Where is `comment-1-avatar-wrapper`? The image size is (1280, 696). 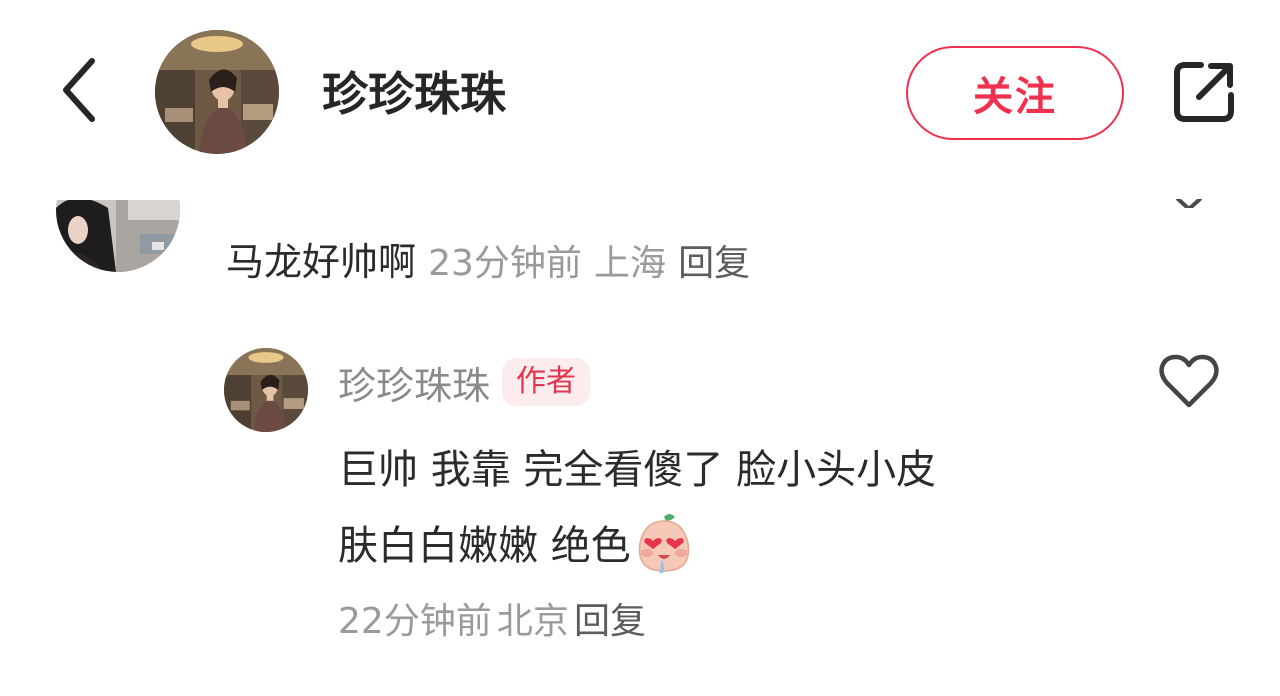
comment-1-avatar-wrapper is located at coordinates (130, 240).